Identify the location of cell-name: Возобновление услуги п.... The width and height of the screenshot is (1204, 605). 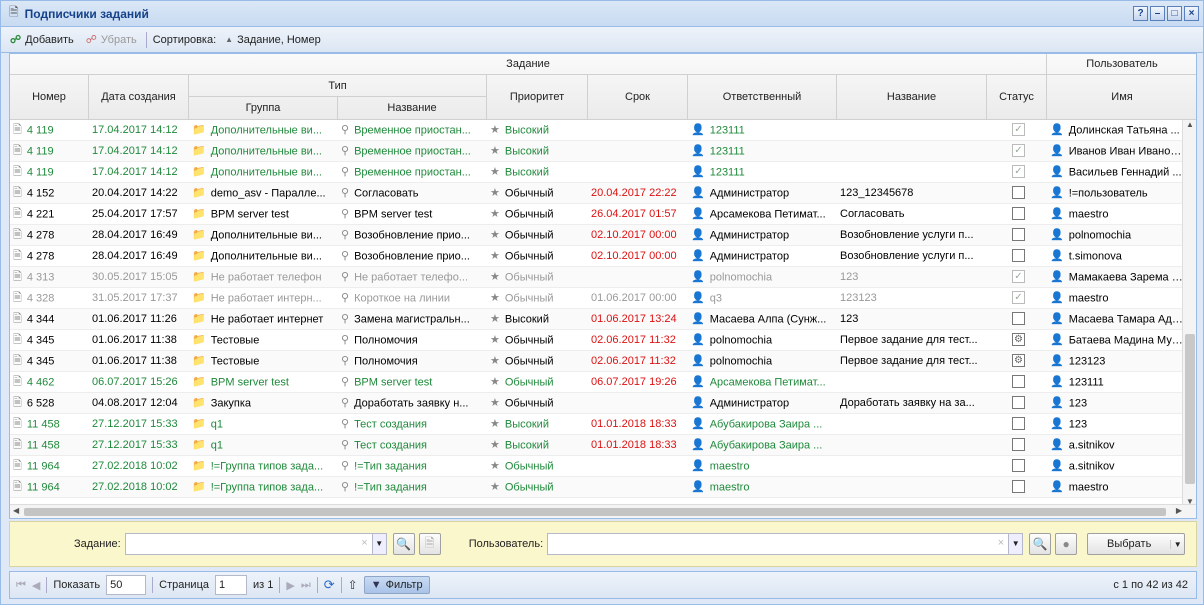
(912, 256).